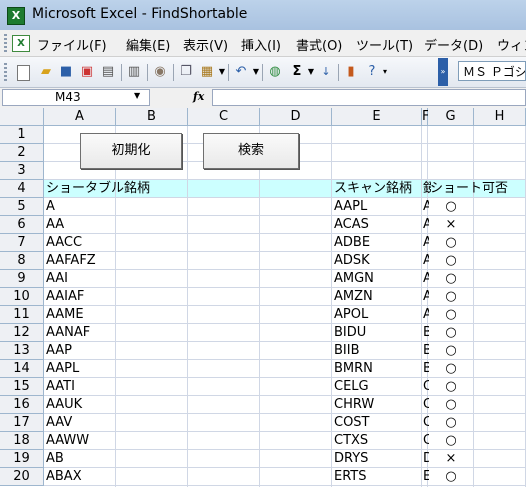 This screenshot has width=526, height=487. Describe the element at coordinates (16, 16) in the screenshot. I see `excel-icon: X` at that location.